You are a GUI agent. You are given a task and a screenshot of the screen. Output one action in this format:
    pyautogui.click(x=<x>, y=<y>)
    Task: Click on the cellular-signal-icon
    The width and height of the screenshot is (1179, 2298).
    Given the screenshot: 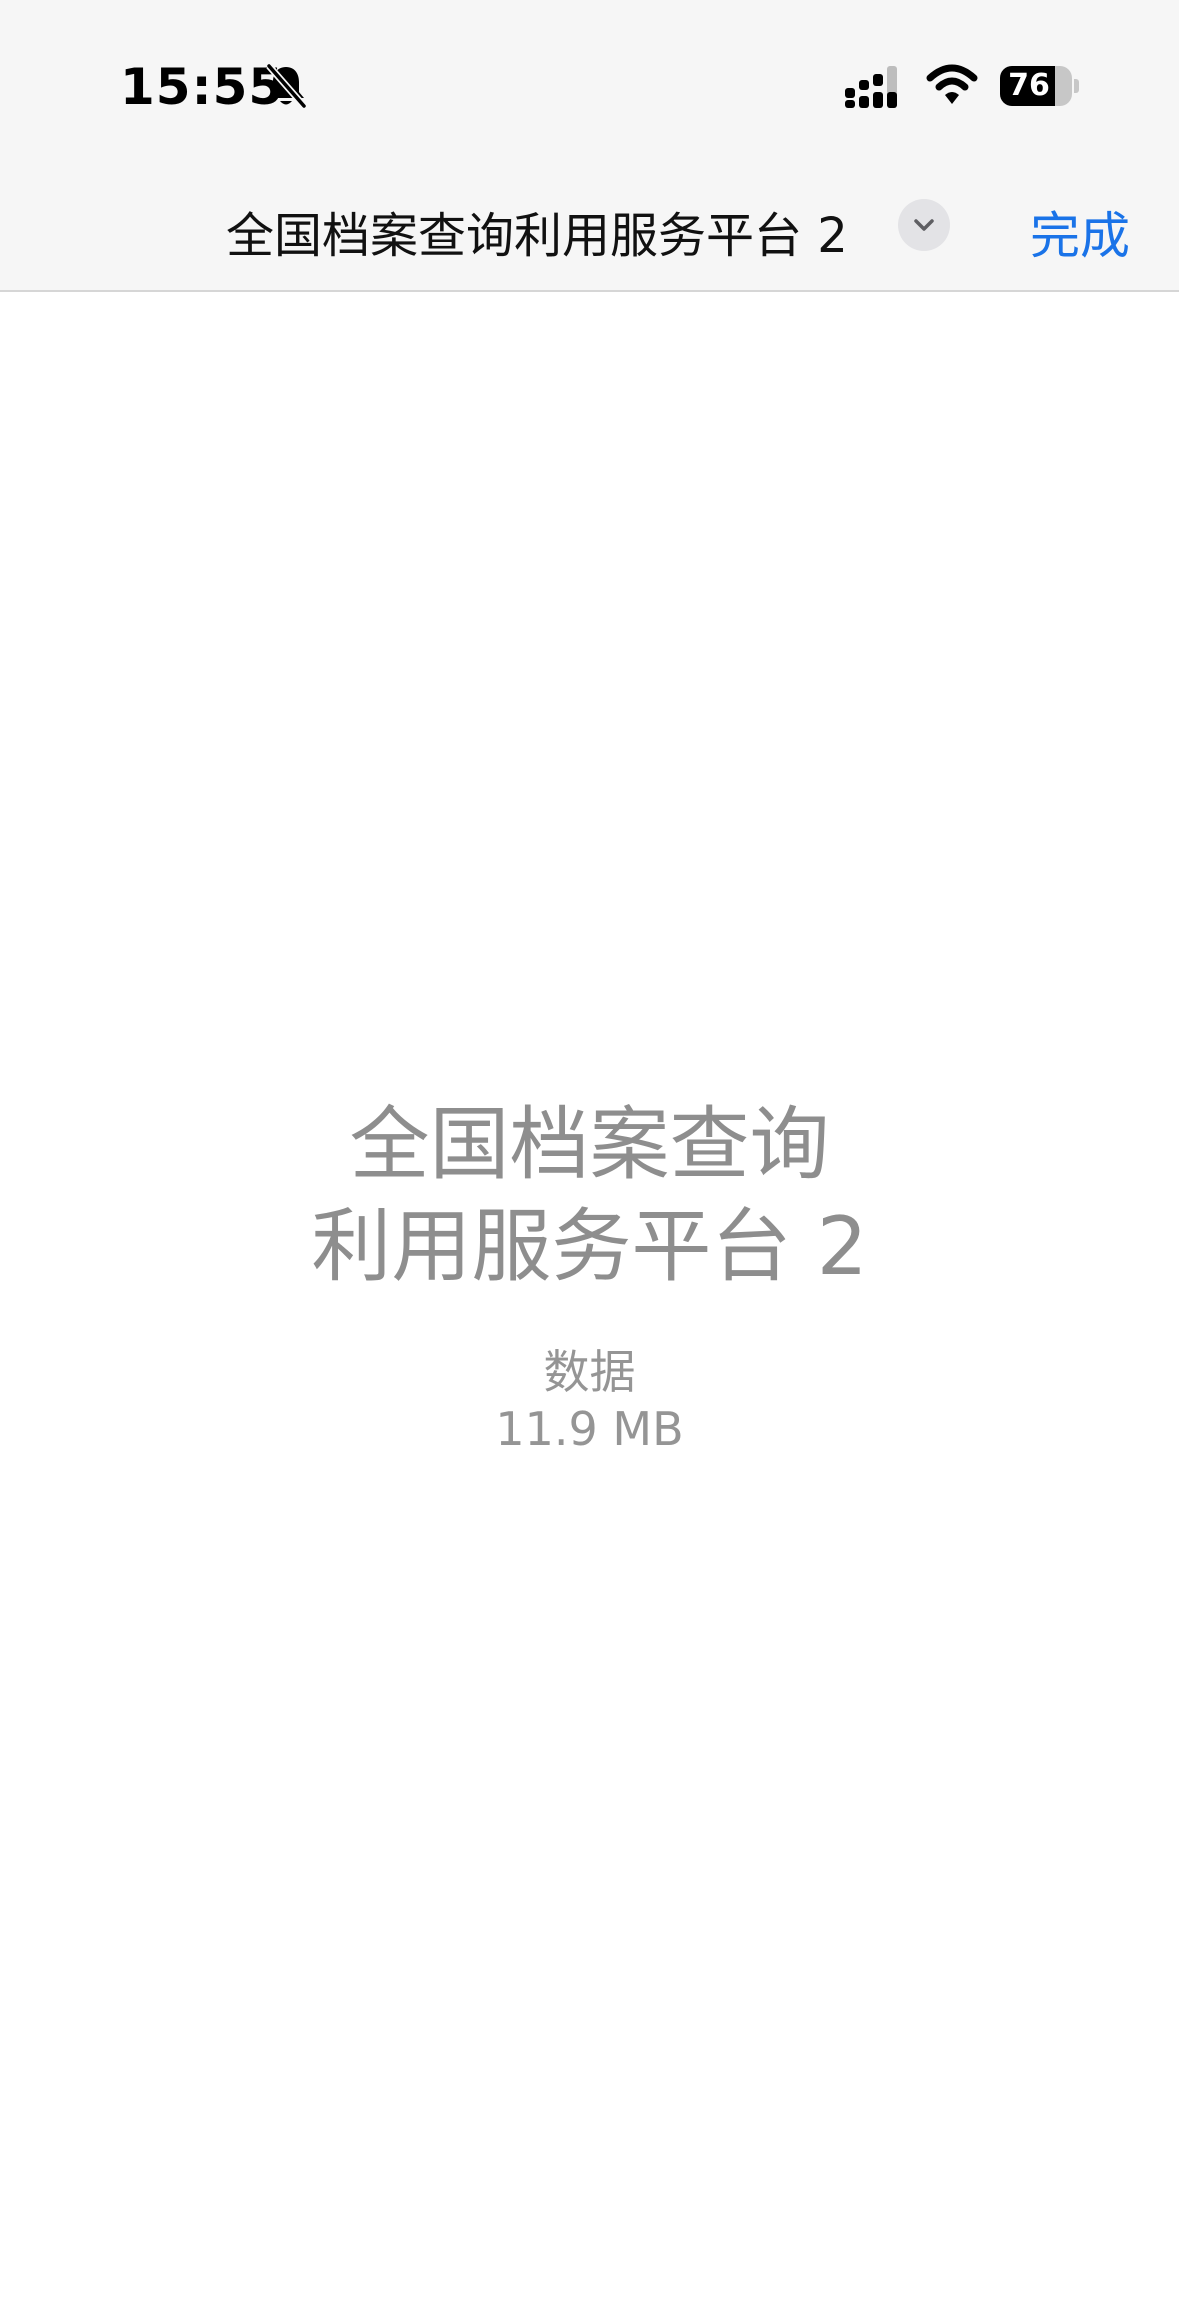 What is the action you would take?
    pyautogui.click(x=871, y=87)
    